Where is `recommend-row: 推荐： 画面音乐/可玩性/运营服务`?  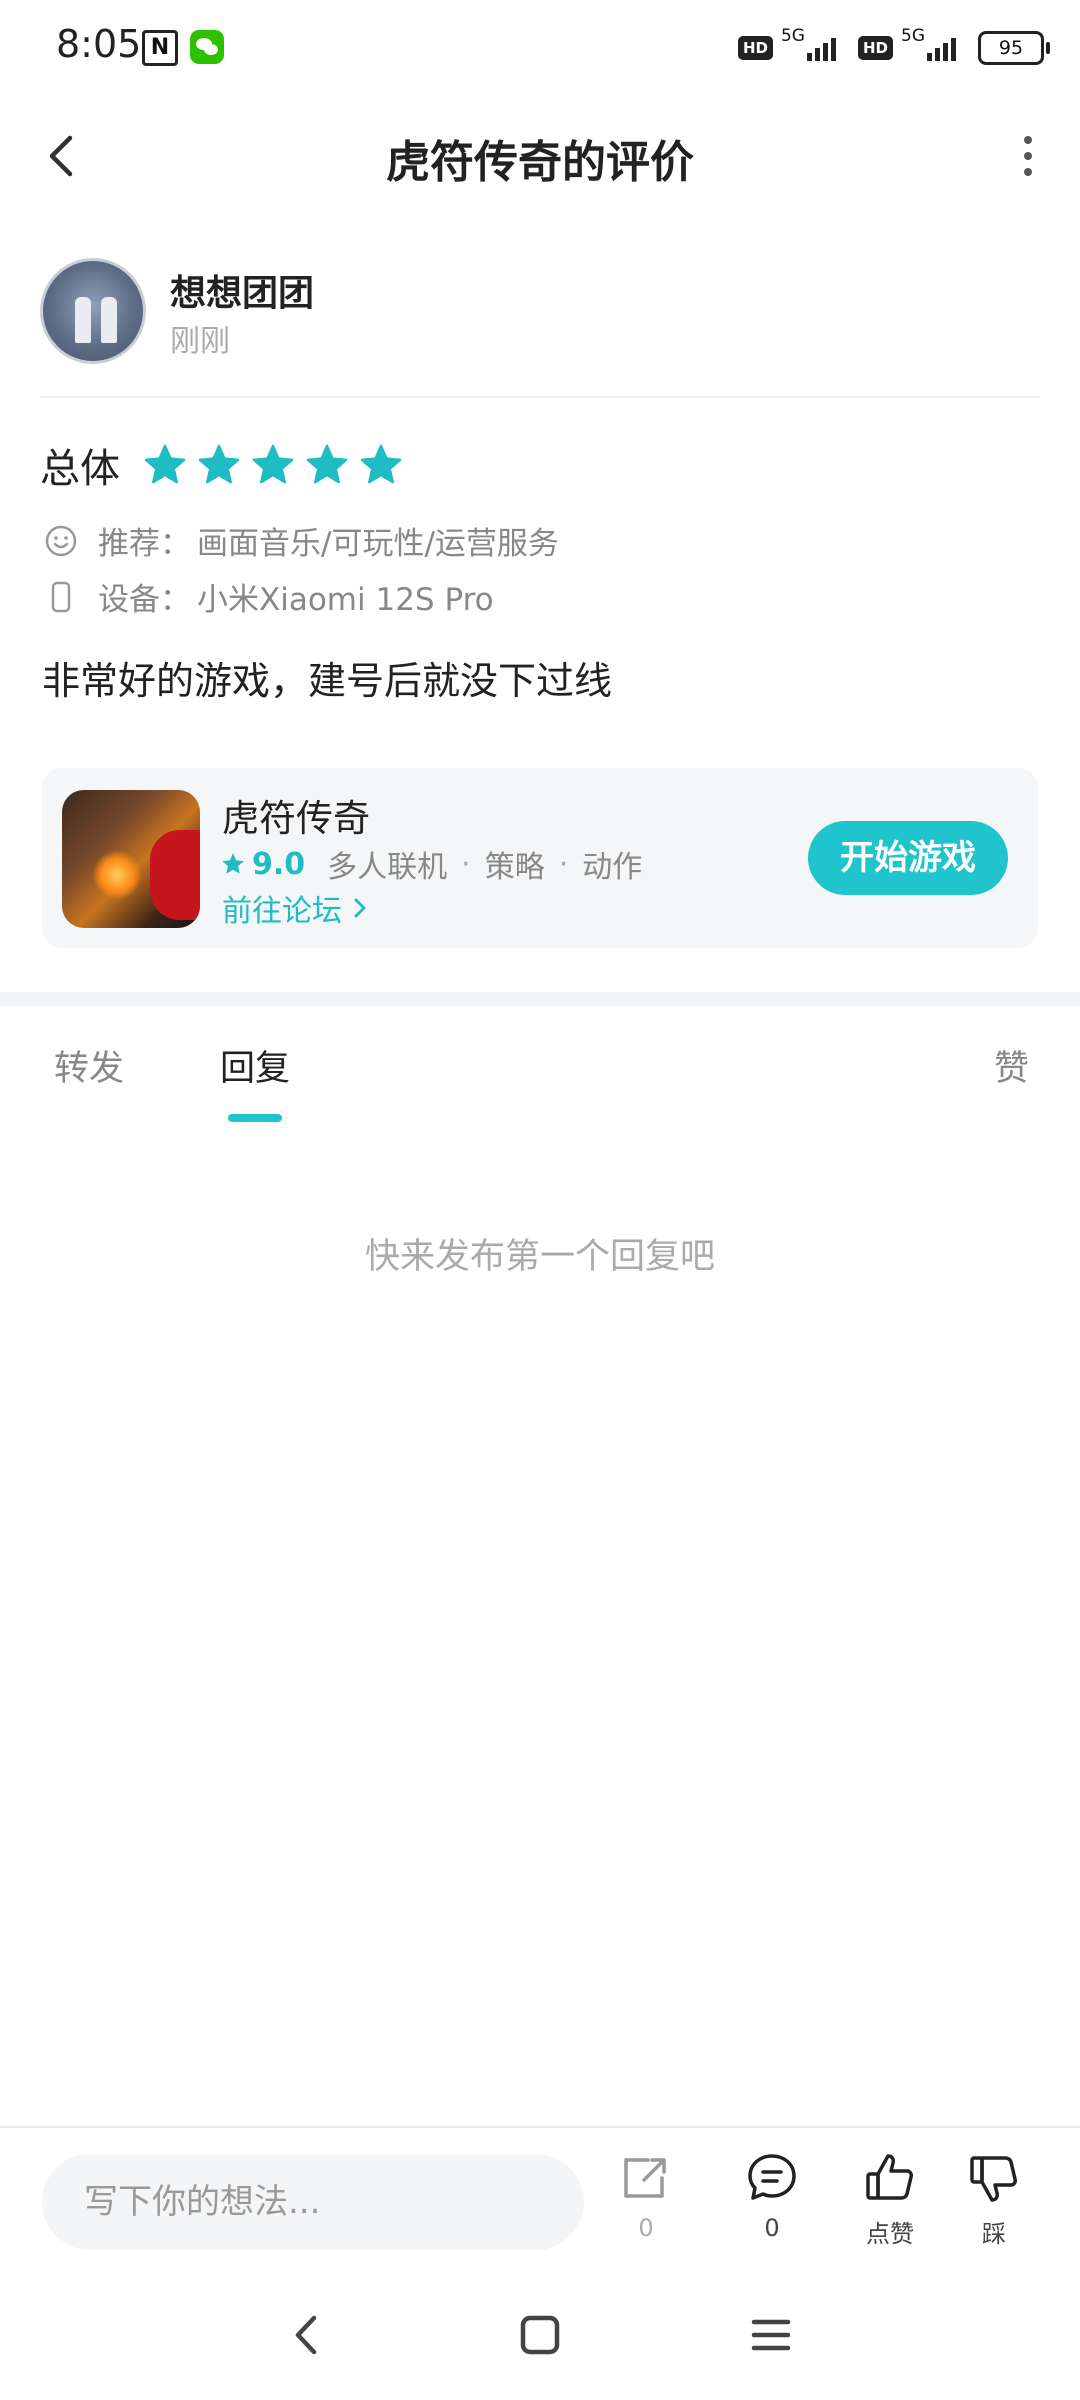 recommend-row: 推荐： 画面音乐/可玩性/运营服务 is located at coordinates (301, 540).